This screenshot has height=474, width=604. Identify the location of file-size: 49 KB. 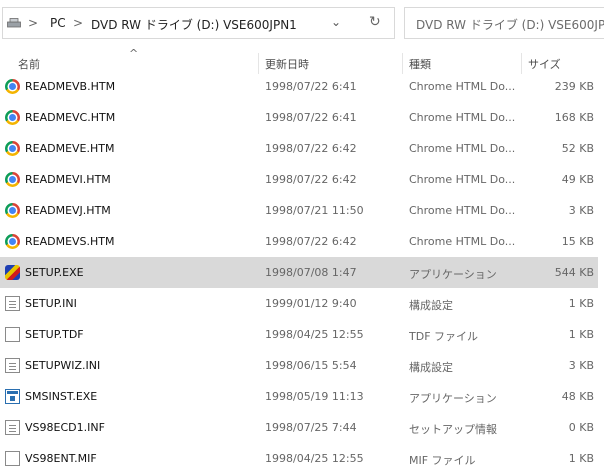
(577, 179).